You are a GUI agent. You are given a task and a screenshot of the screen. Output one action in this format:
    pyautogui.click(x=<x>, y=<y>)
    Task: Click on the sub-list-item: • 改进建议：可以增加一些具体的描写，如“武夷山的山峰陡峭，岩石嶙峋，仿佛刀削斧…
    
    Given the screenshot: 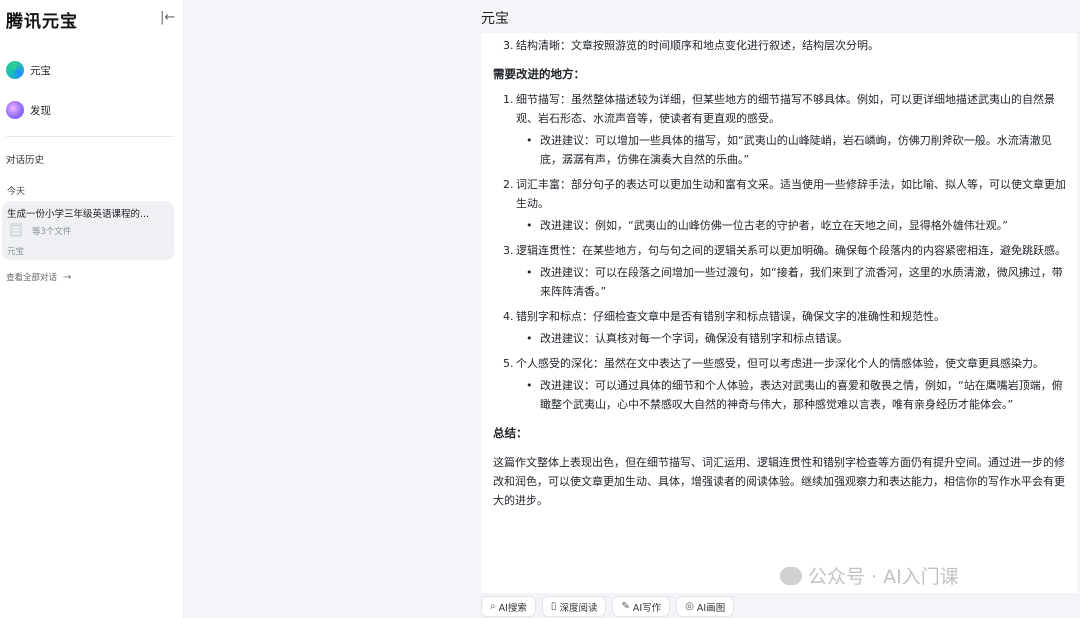 What is the action you would take?
    pyautogui.click(x=780, y=150)
    